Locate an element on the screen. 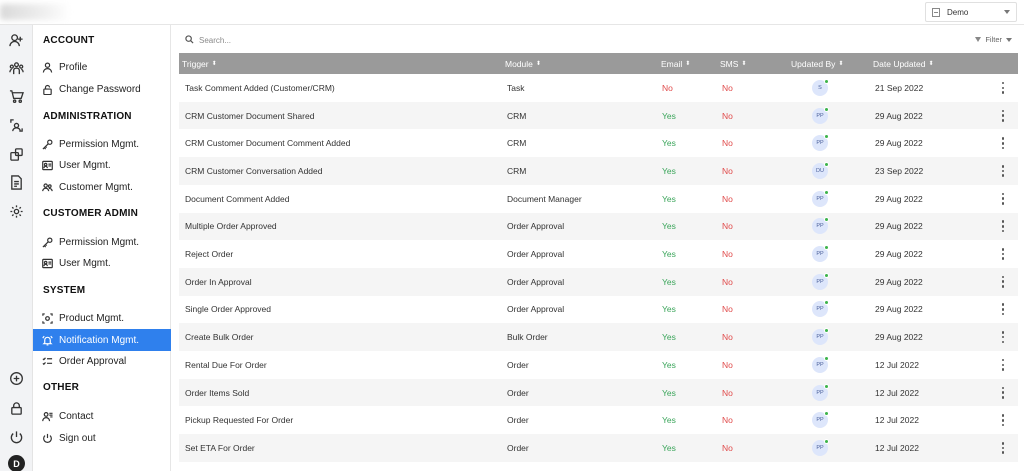  column-header-email: Email ⬍ is located at coordinates (675, 63).